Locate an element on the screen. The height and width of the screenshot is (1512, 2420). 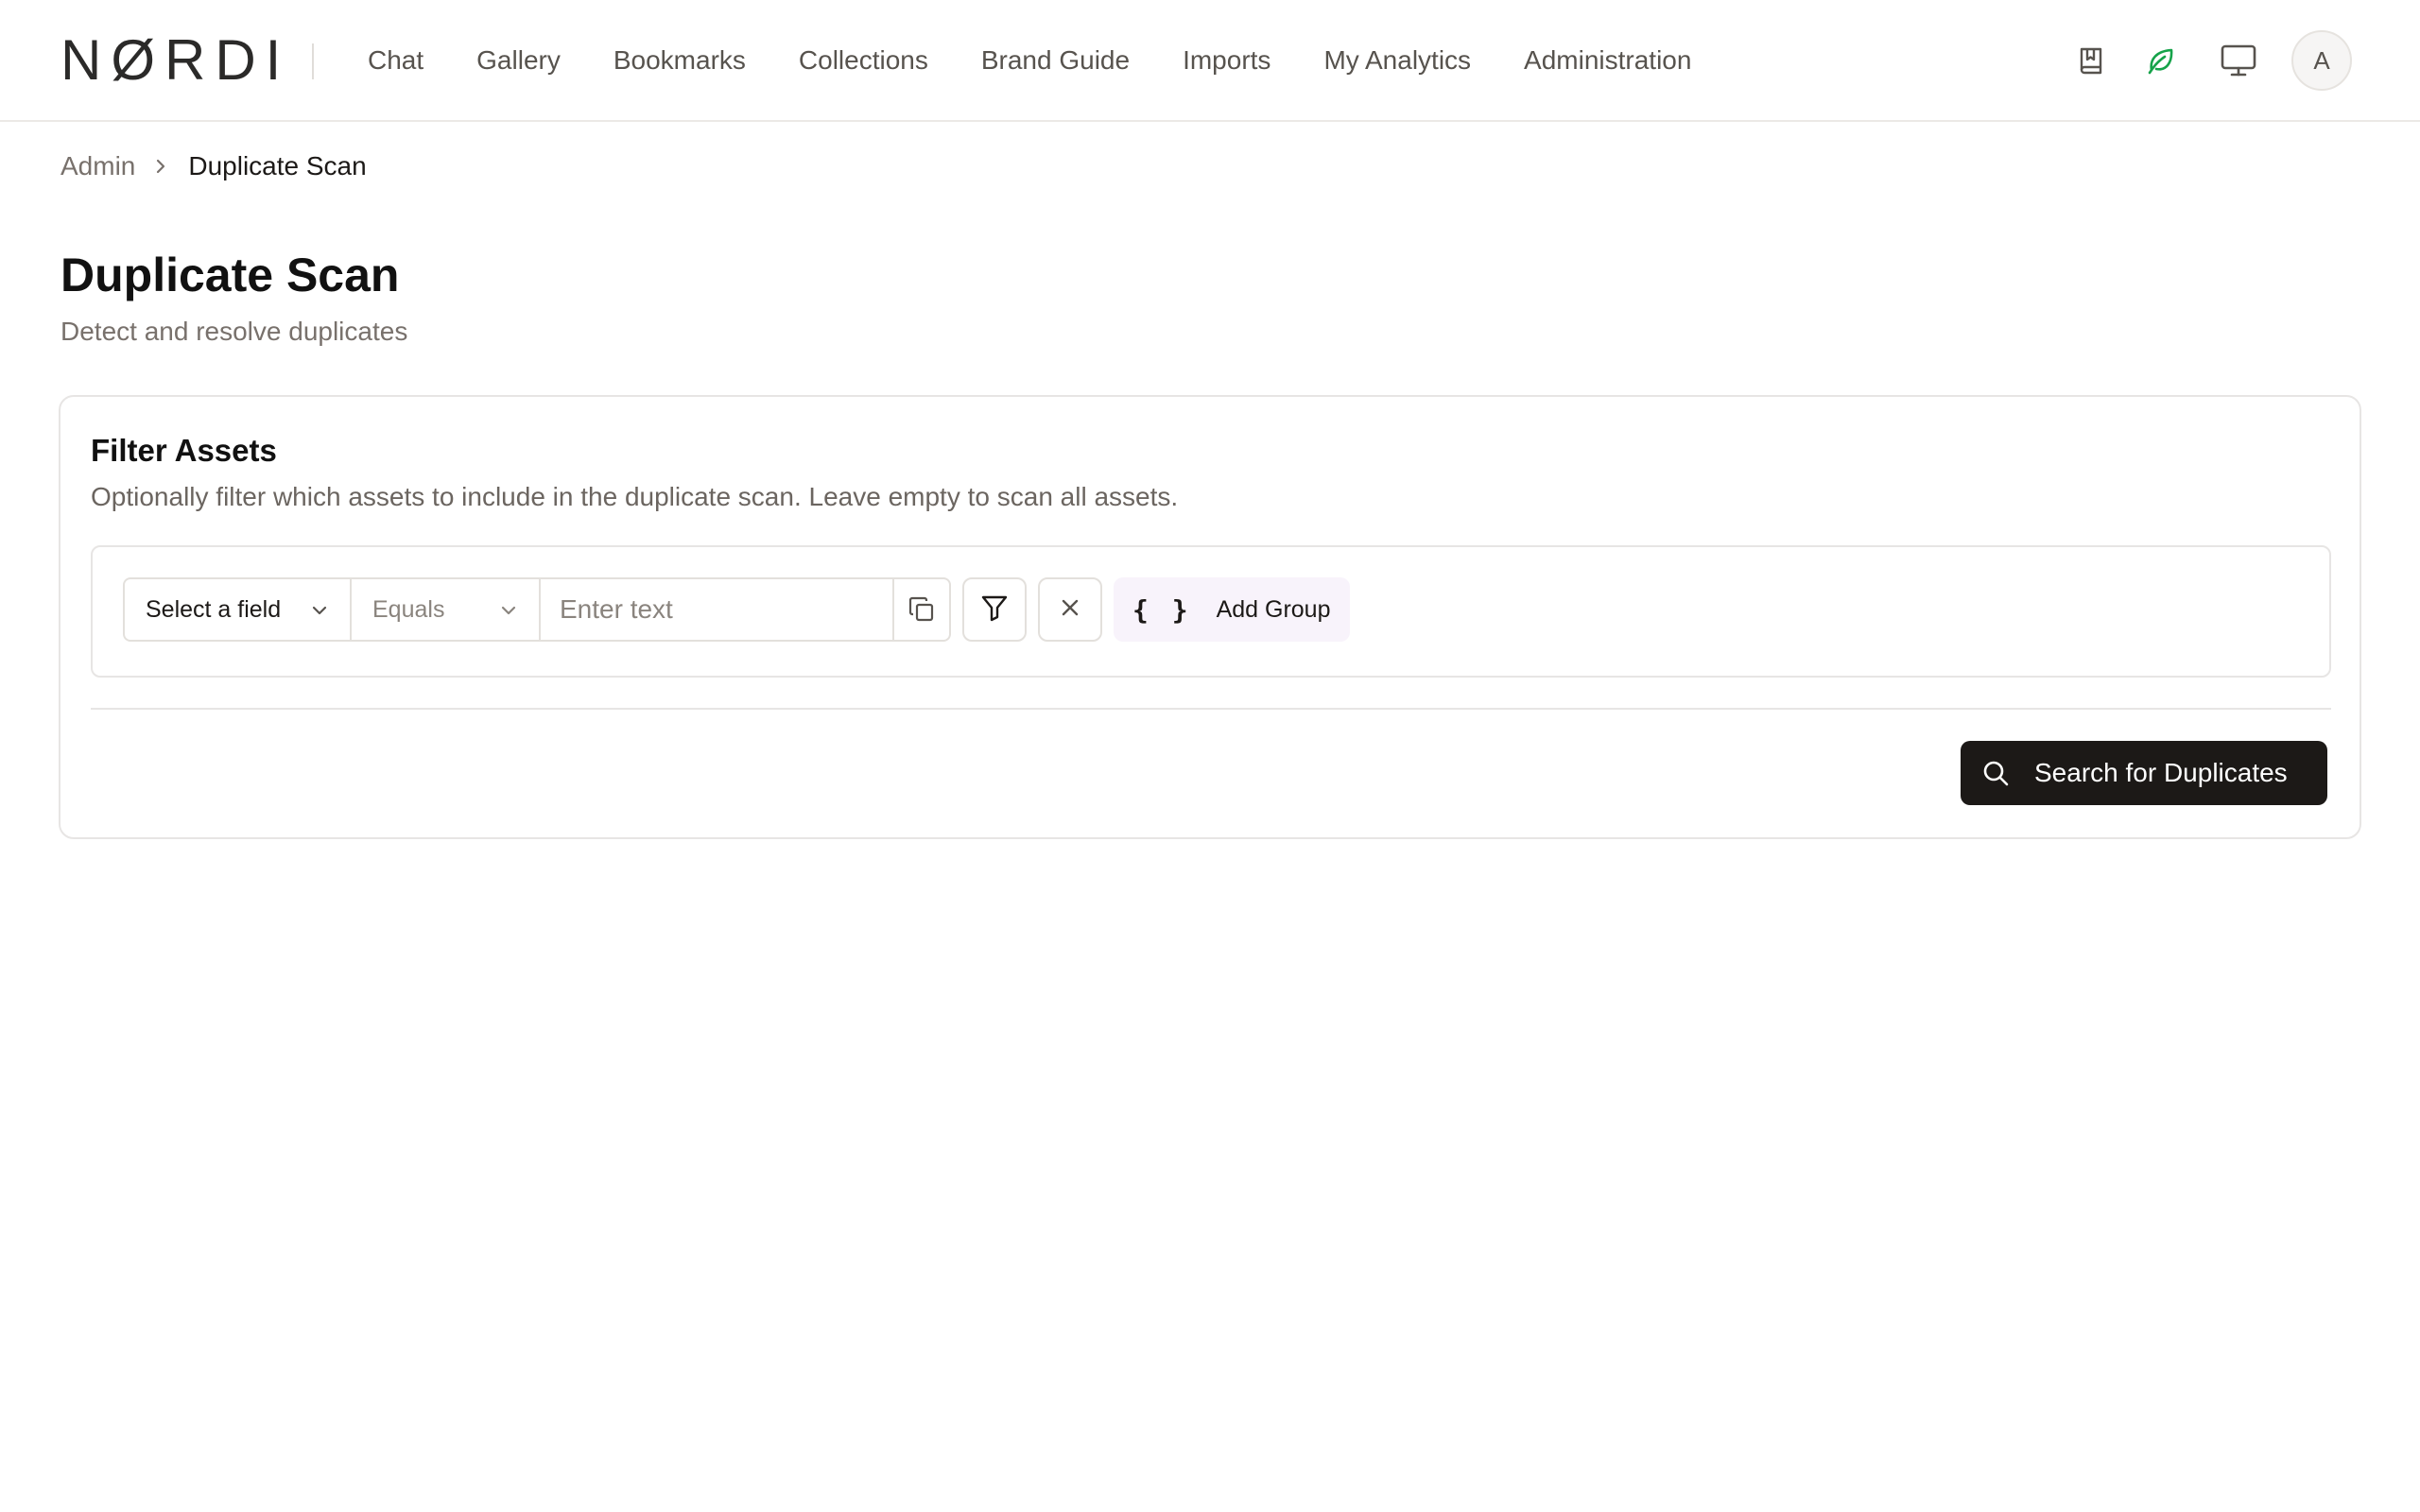
nav-item-collections: Collections is located at coordinates (863, 60).